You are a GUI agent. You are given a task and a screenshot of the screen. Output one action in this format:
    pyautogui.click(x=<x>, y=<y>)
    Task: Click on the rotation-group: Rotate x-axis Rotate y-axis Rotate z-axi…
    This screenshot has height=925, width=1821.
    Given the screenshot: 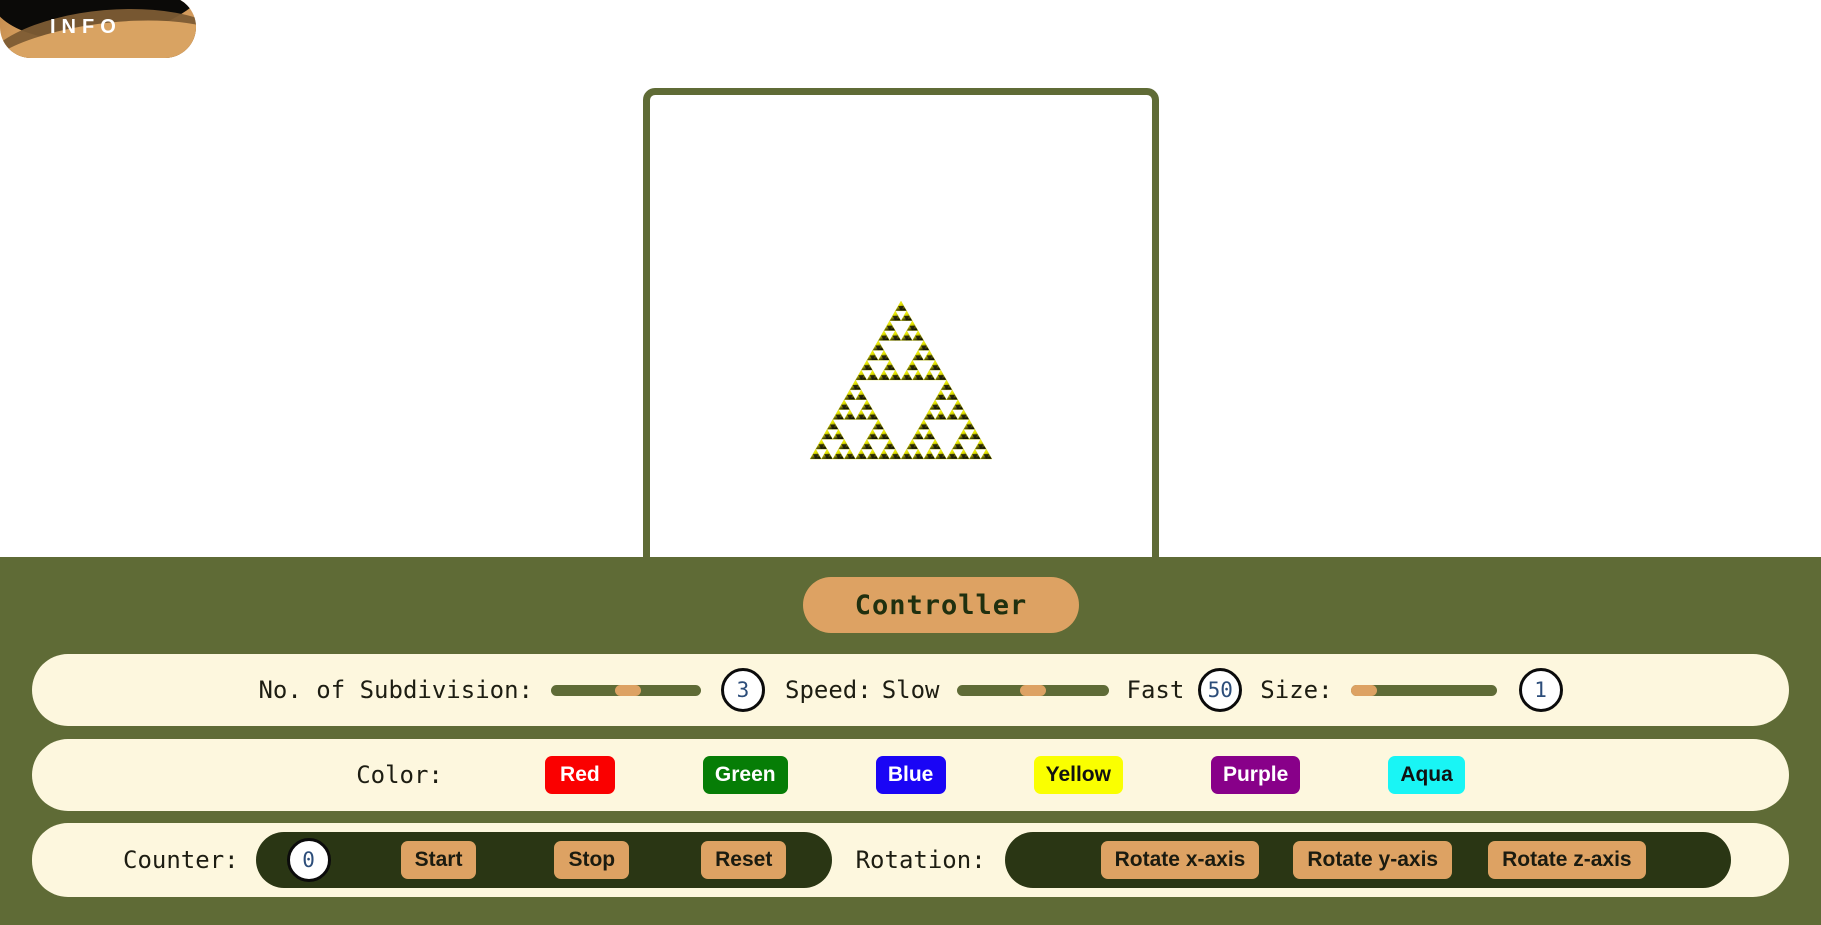 What is the action you would take?
    pyautogui.click(x=1367, y=860)
    